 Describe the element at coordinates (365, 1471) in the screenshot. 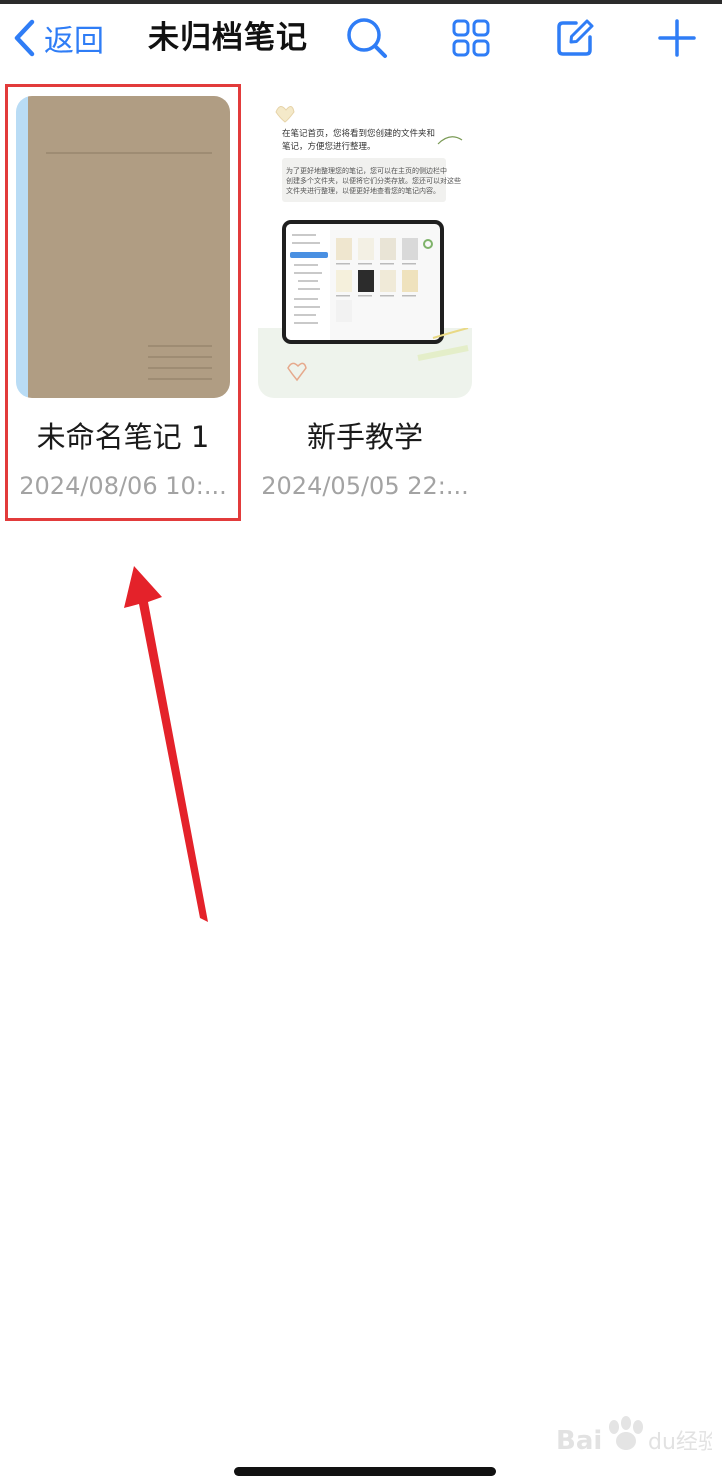

I see `home-indicator` at that location.